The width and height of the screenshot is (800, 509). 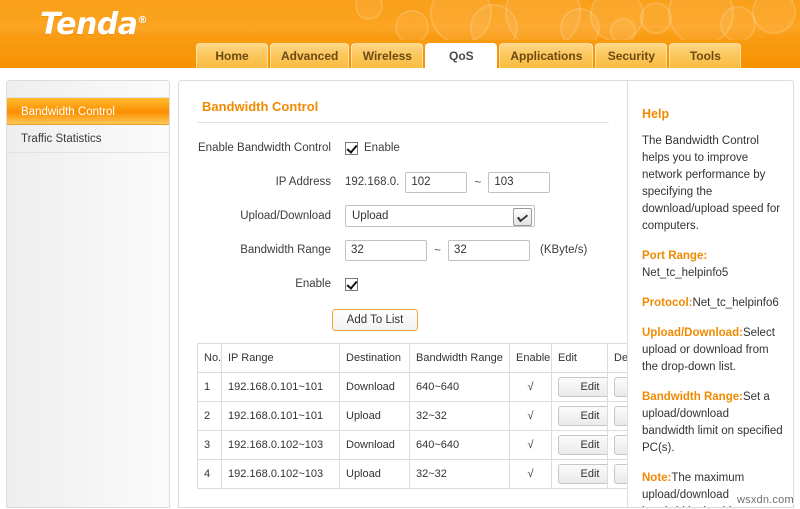 What do you see at coordinates (400, 20) in the screenshot?
I see `app-header: Tenda®` at bounding box center [400, 20].